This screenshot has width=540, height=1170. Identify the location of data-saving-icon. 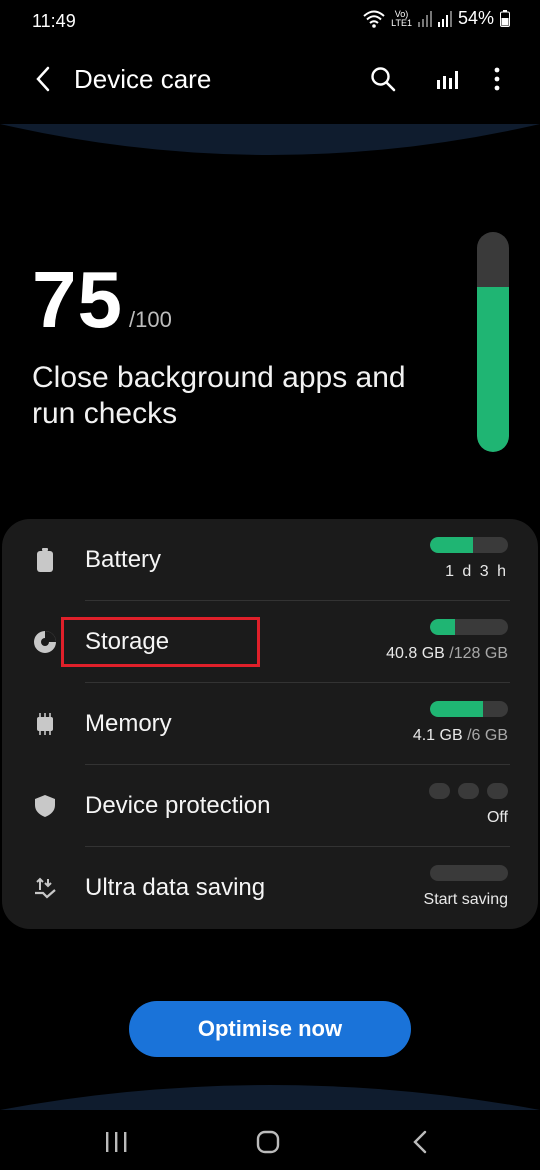
(45, 888).